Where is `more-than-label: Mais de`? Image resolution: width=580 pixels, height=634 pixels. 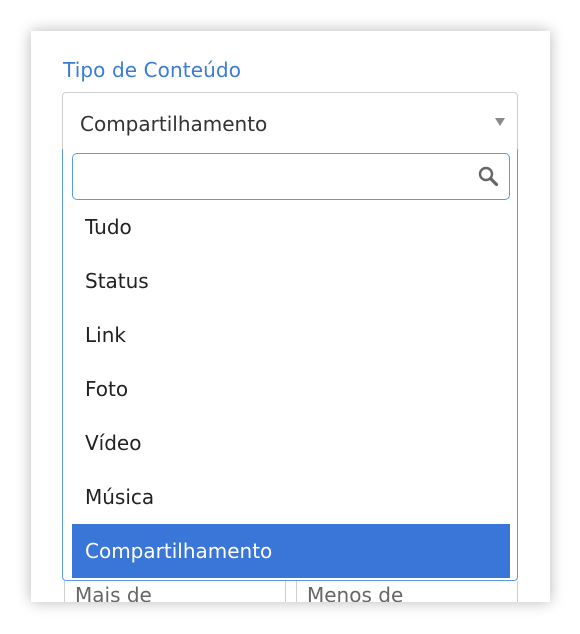
more-than-label: Mais de is located at coordinates (113, 592).